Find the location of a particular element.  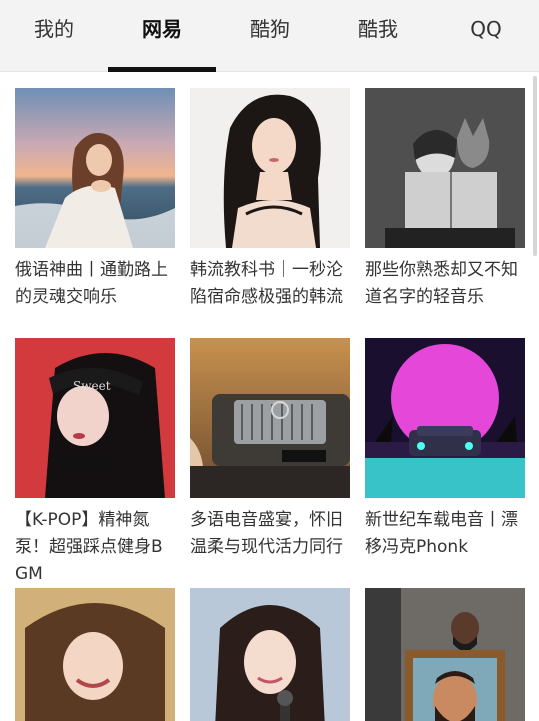

playlist-title: 多语电音盛宴，怀旧温柔与现代活力同行 is located at coordinates (266, 533).